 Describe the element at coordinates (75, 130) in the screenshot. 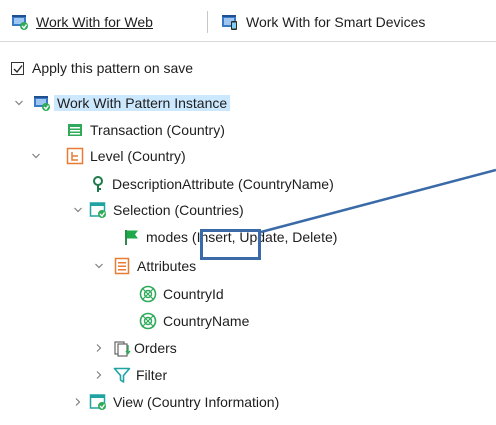

I see `transaction-icon` at that location.